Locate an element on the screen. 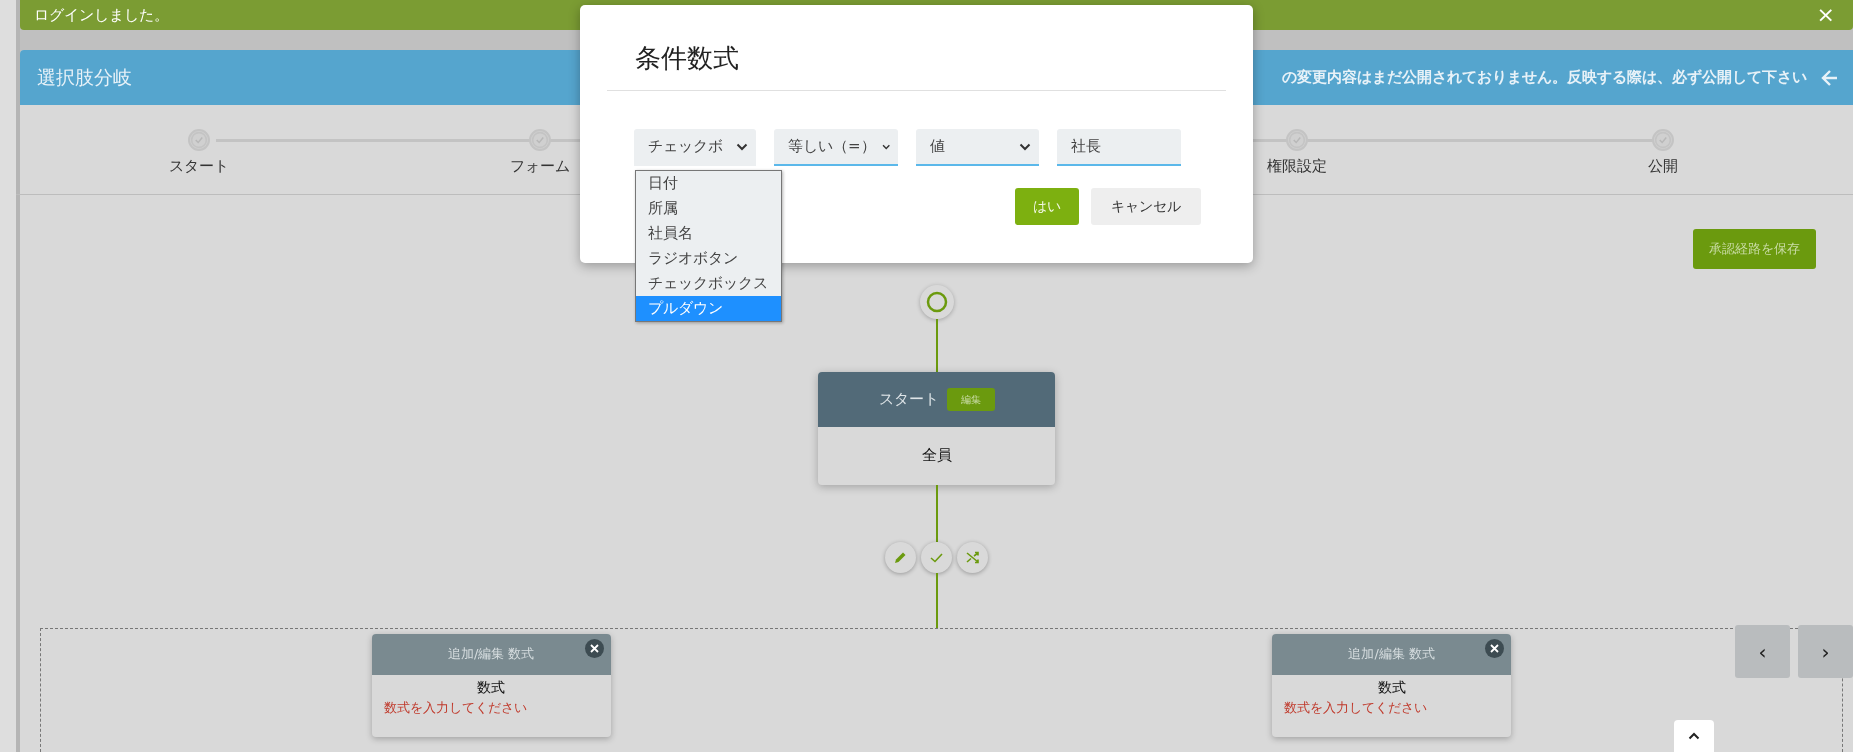  previous-button: ‹ is located at coordinates (1762, 651).